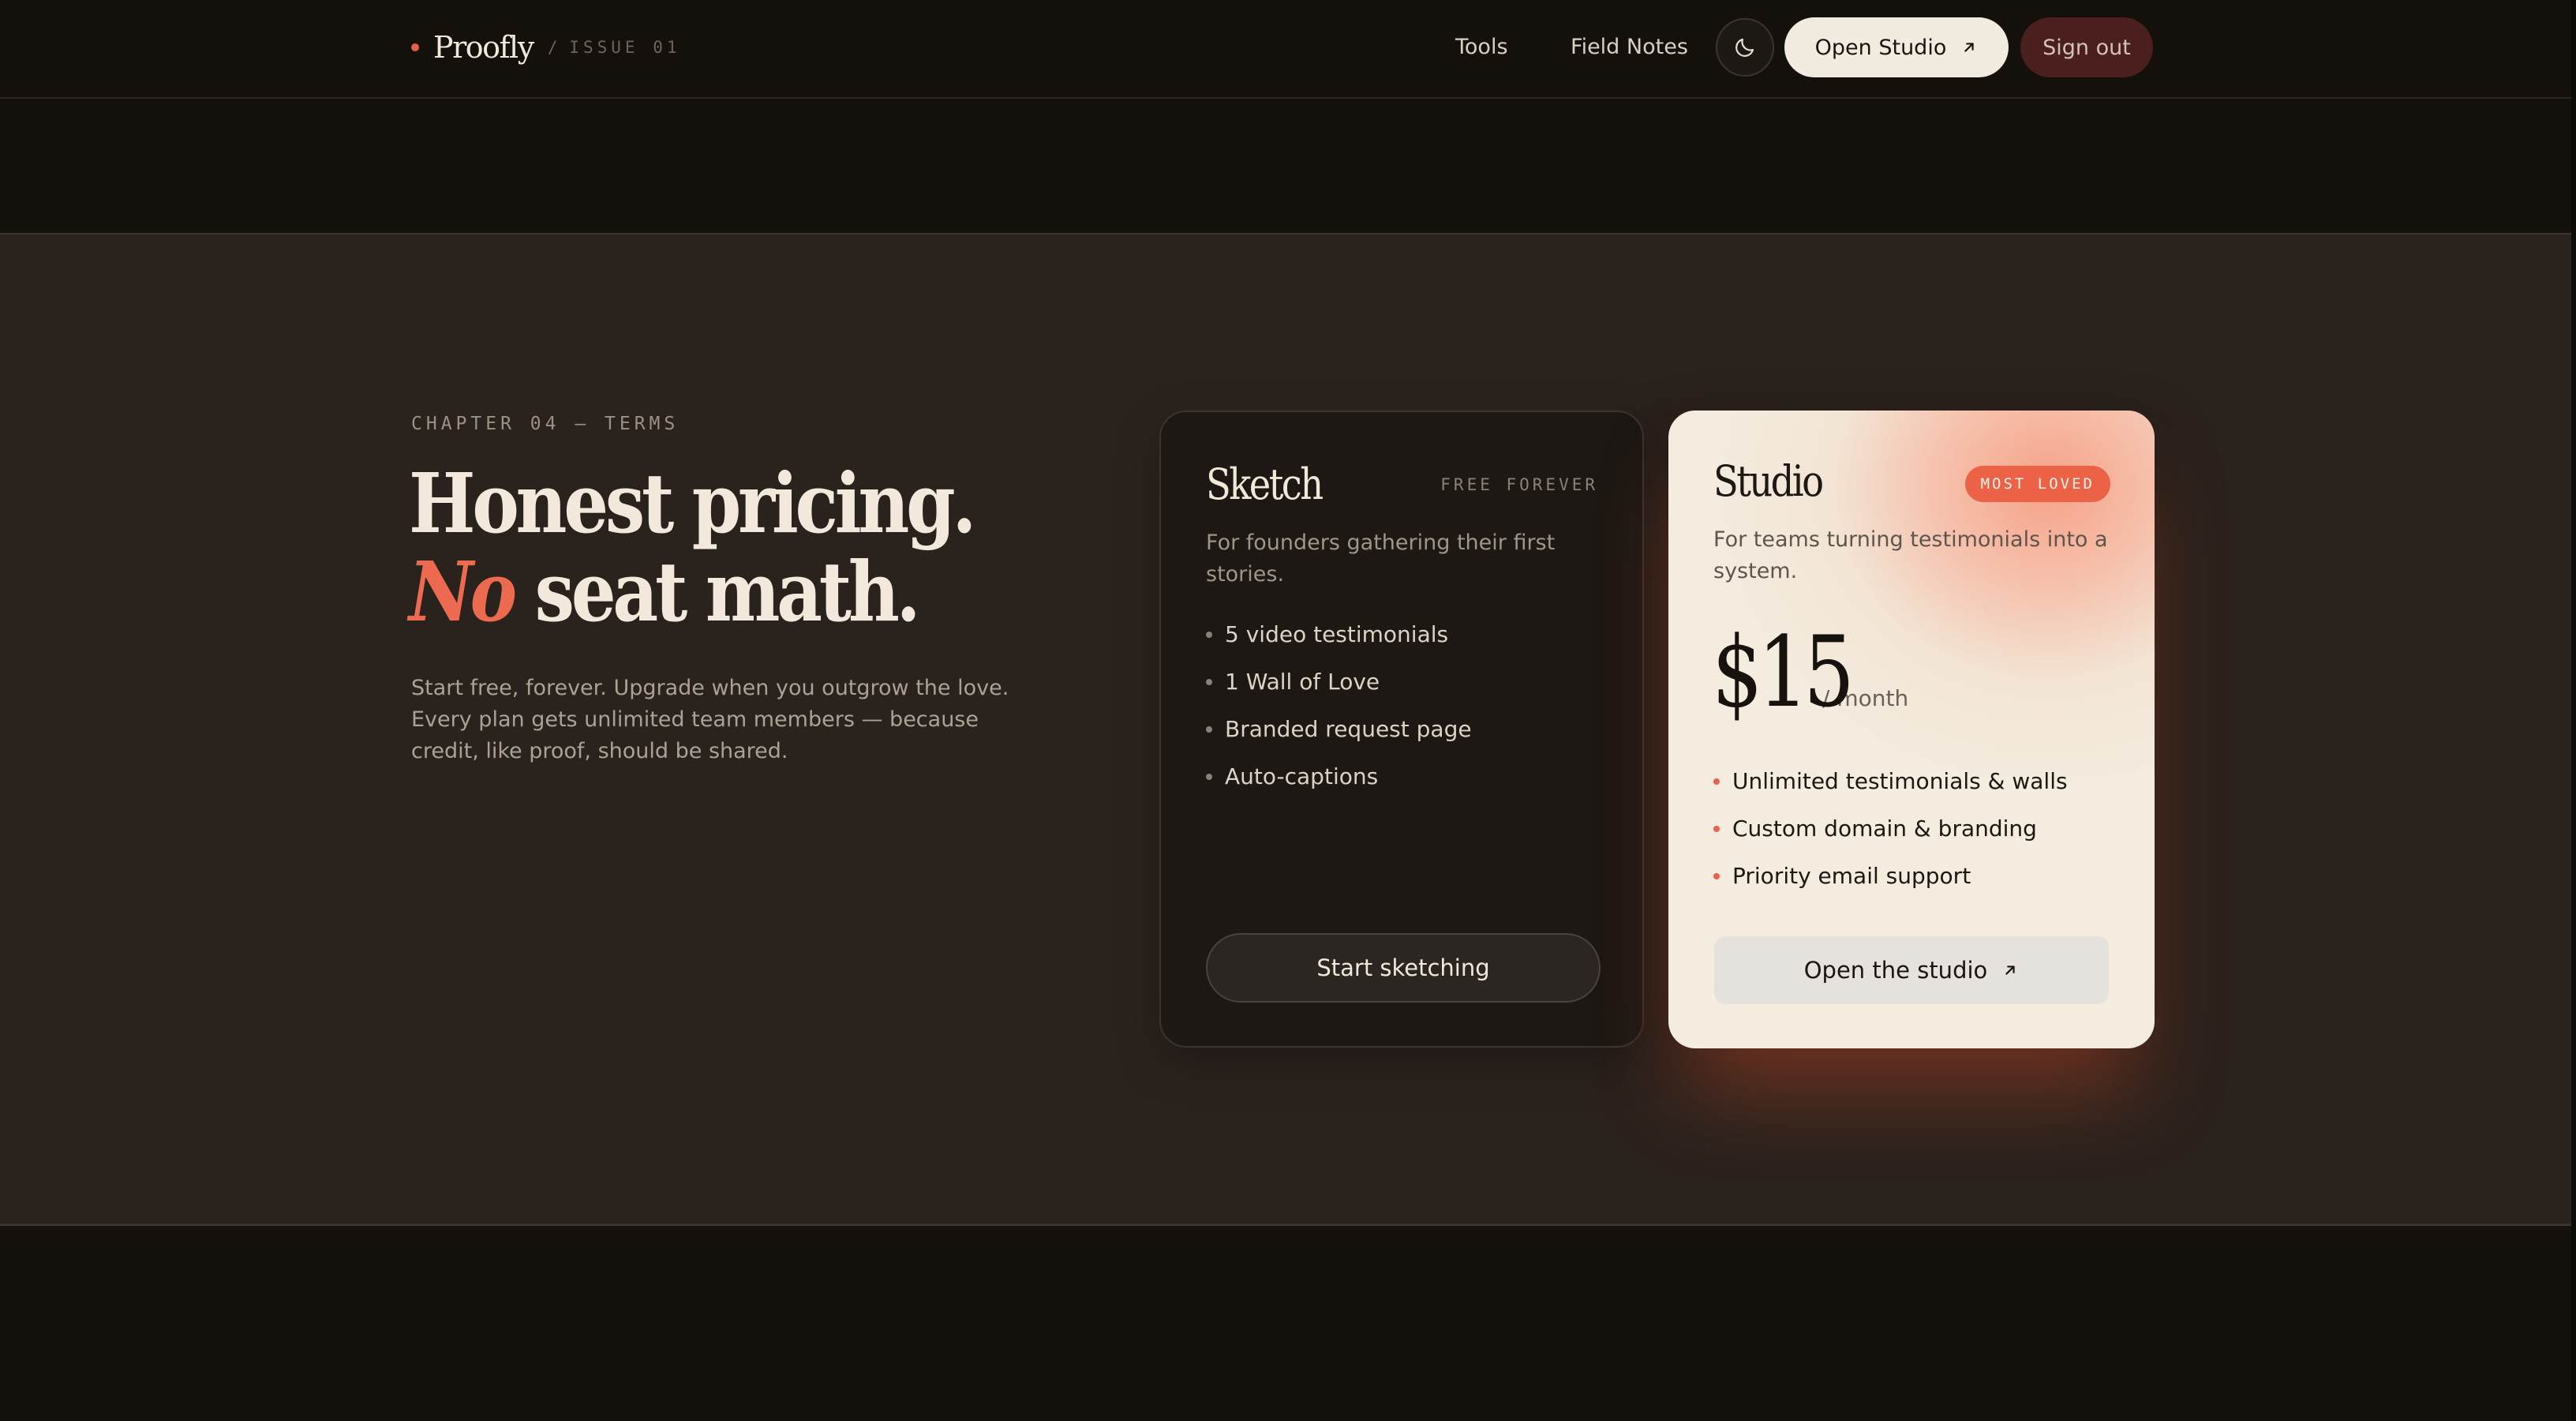 This screenshot has height=1421, width=2576. What do you see at coordinates (692, 503) in the screenshot?
I see `headline-line-1: Honest pricing.` at bounding box center [692, 503].